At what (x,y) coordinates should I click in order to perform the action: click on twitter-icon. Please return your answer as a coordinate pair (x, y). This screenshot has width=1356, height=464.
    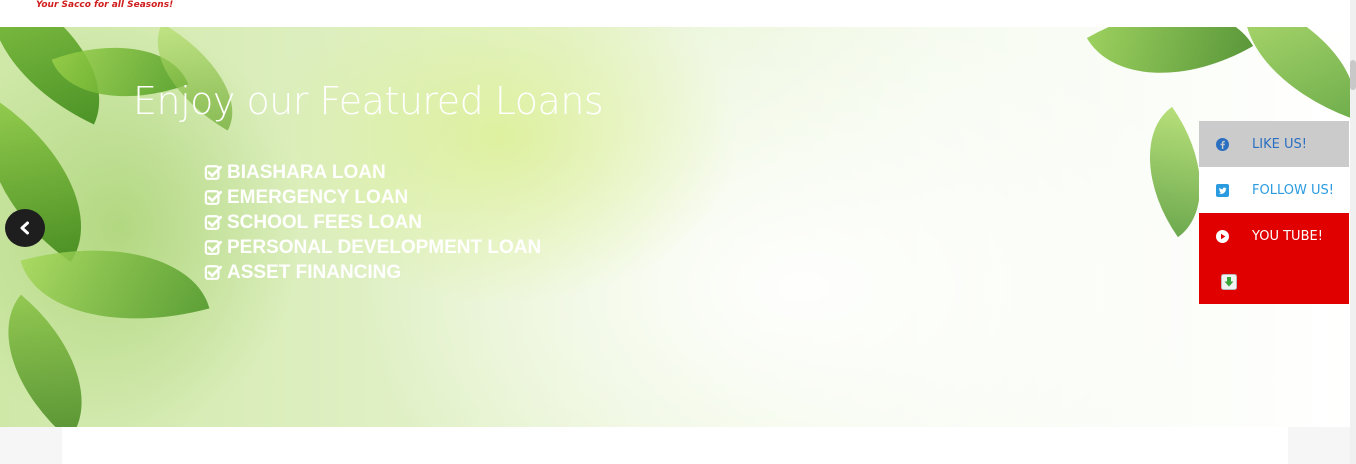
    Looking at the image, I should click on (1222, 190).